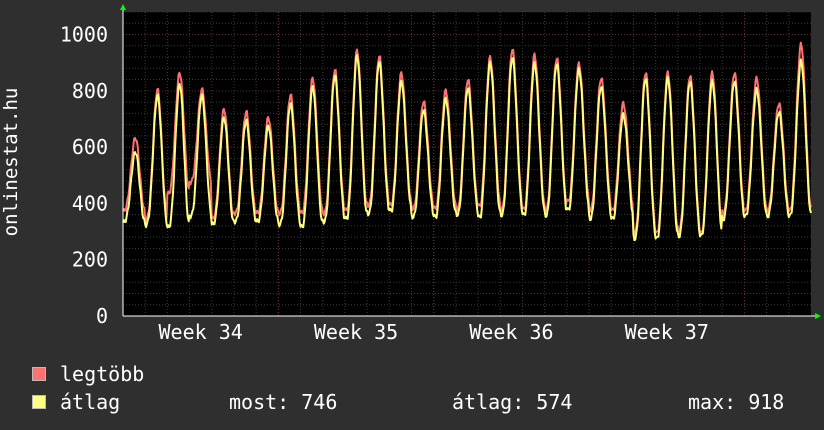 The image size is (824, 430). Describe the element at coordinates (667, 332) in the screenshot. I see `x-tick-label: Week 37` at that location.